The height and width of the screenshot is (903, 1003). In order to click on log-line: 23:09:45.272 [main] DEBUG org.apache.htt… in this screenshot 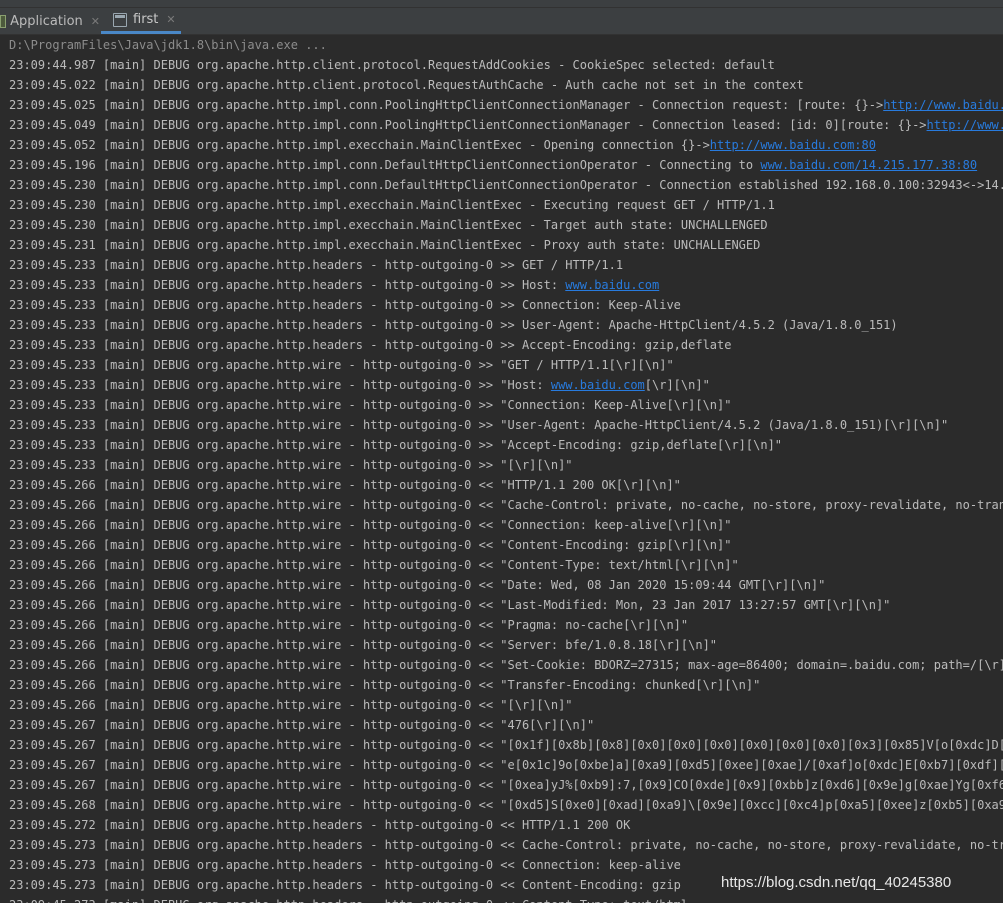, I will do `click(320, 825)`.